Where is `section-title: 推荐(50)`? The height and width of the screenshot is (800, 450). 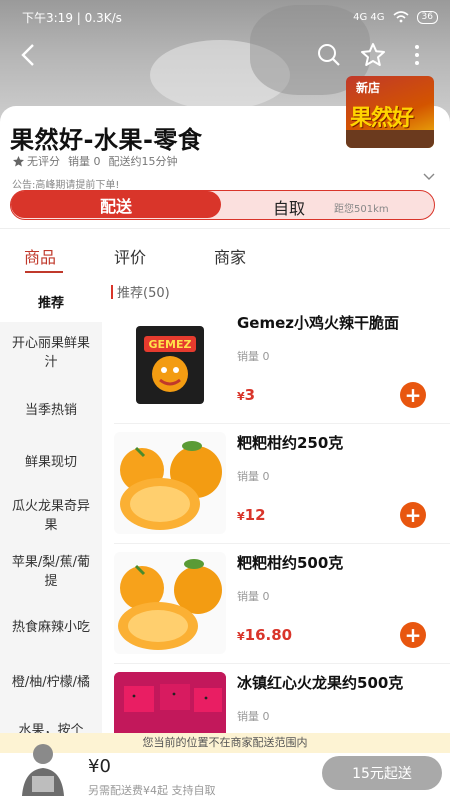 section-title: 推荐(50) is located at coordinates (143, 293).